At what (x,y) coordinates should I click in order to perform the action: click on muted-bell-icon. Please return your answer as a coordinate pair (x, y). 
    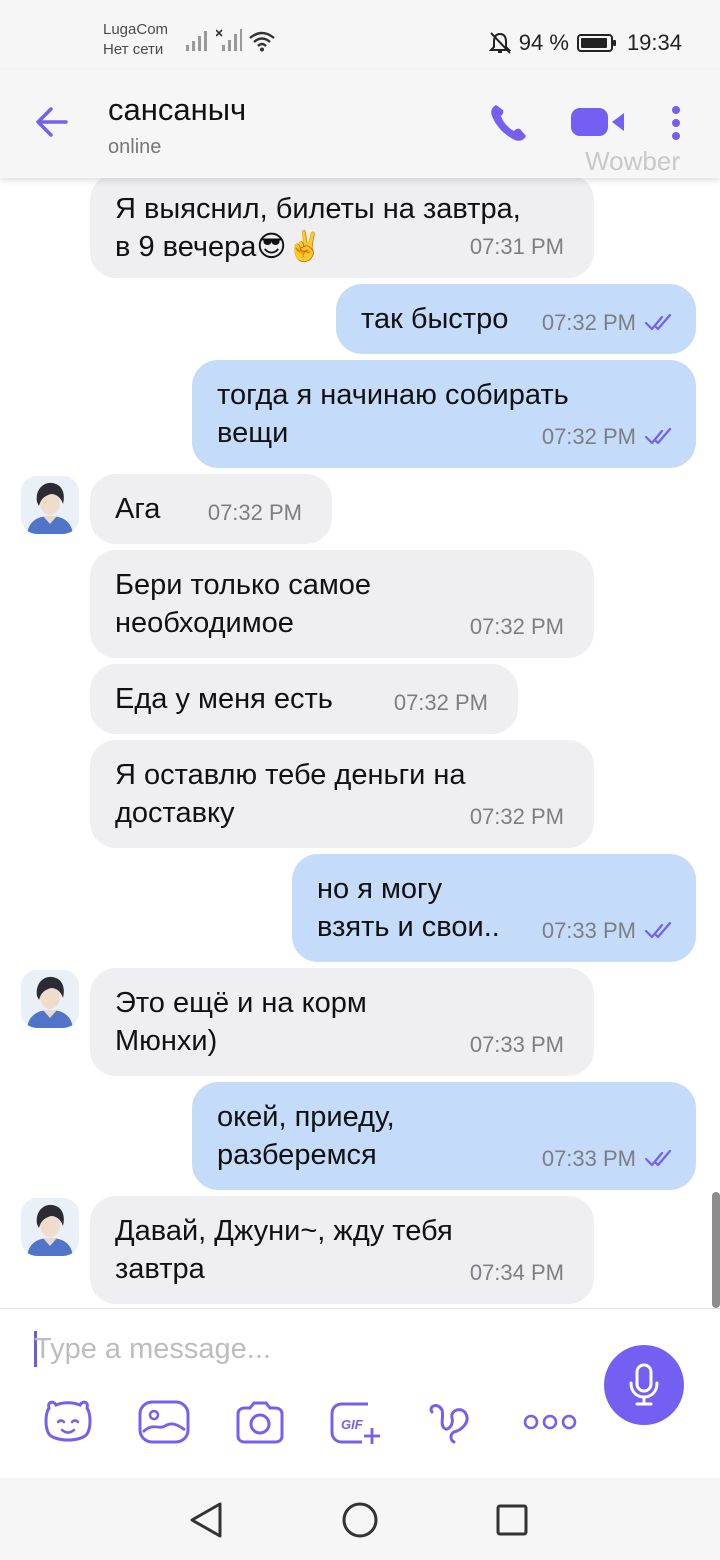
    Looking at the image, I should click on (499, 43).